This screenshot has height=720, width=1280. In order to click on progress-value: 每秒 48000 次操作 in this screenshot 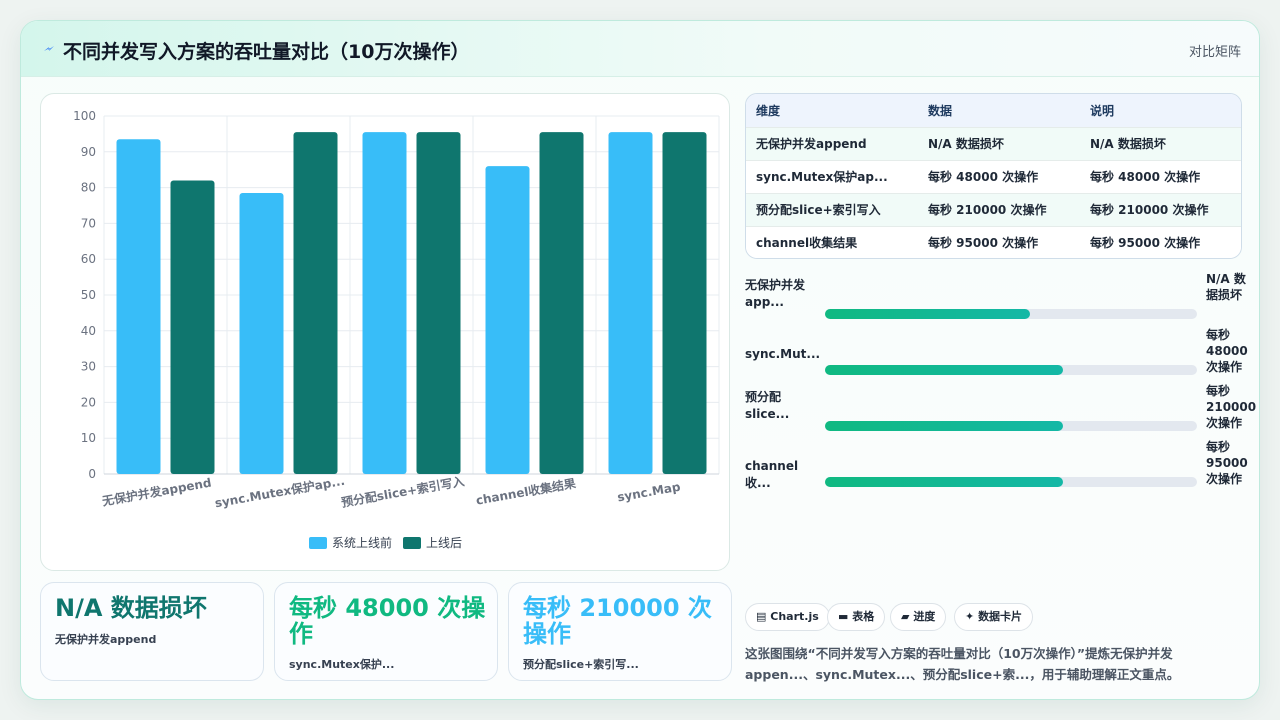, I will do `click(1227, 351)`.